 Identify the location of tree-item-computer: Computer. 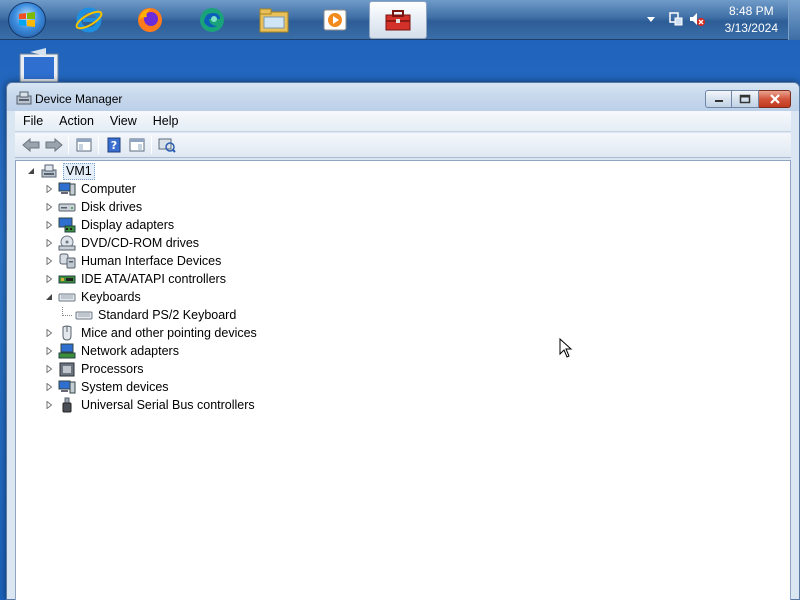
(90, 189).